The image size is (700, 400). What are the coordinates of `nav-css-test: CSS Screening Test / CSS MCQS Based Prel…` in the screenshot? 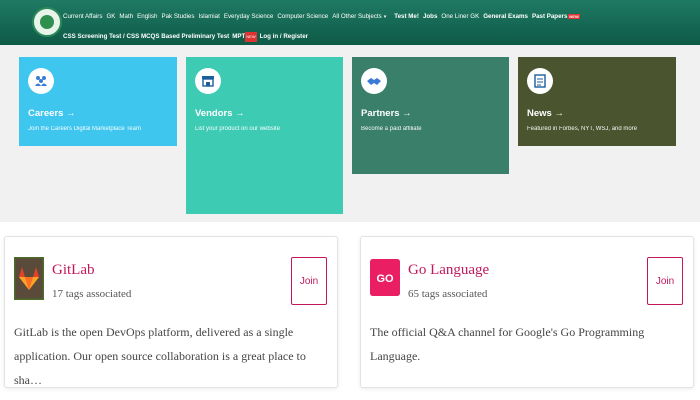 It's located at (146, 37).